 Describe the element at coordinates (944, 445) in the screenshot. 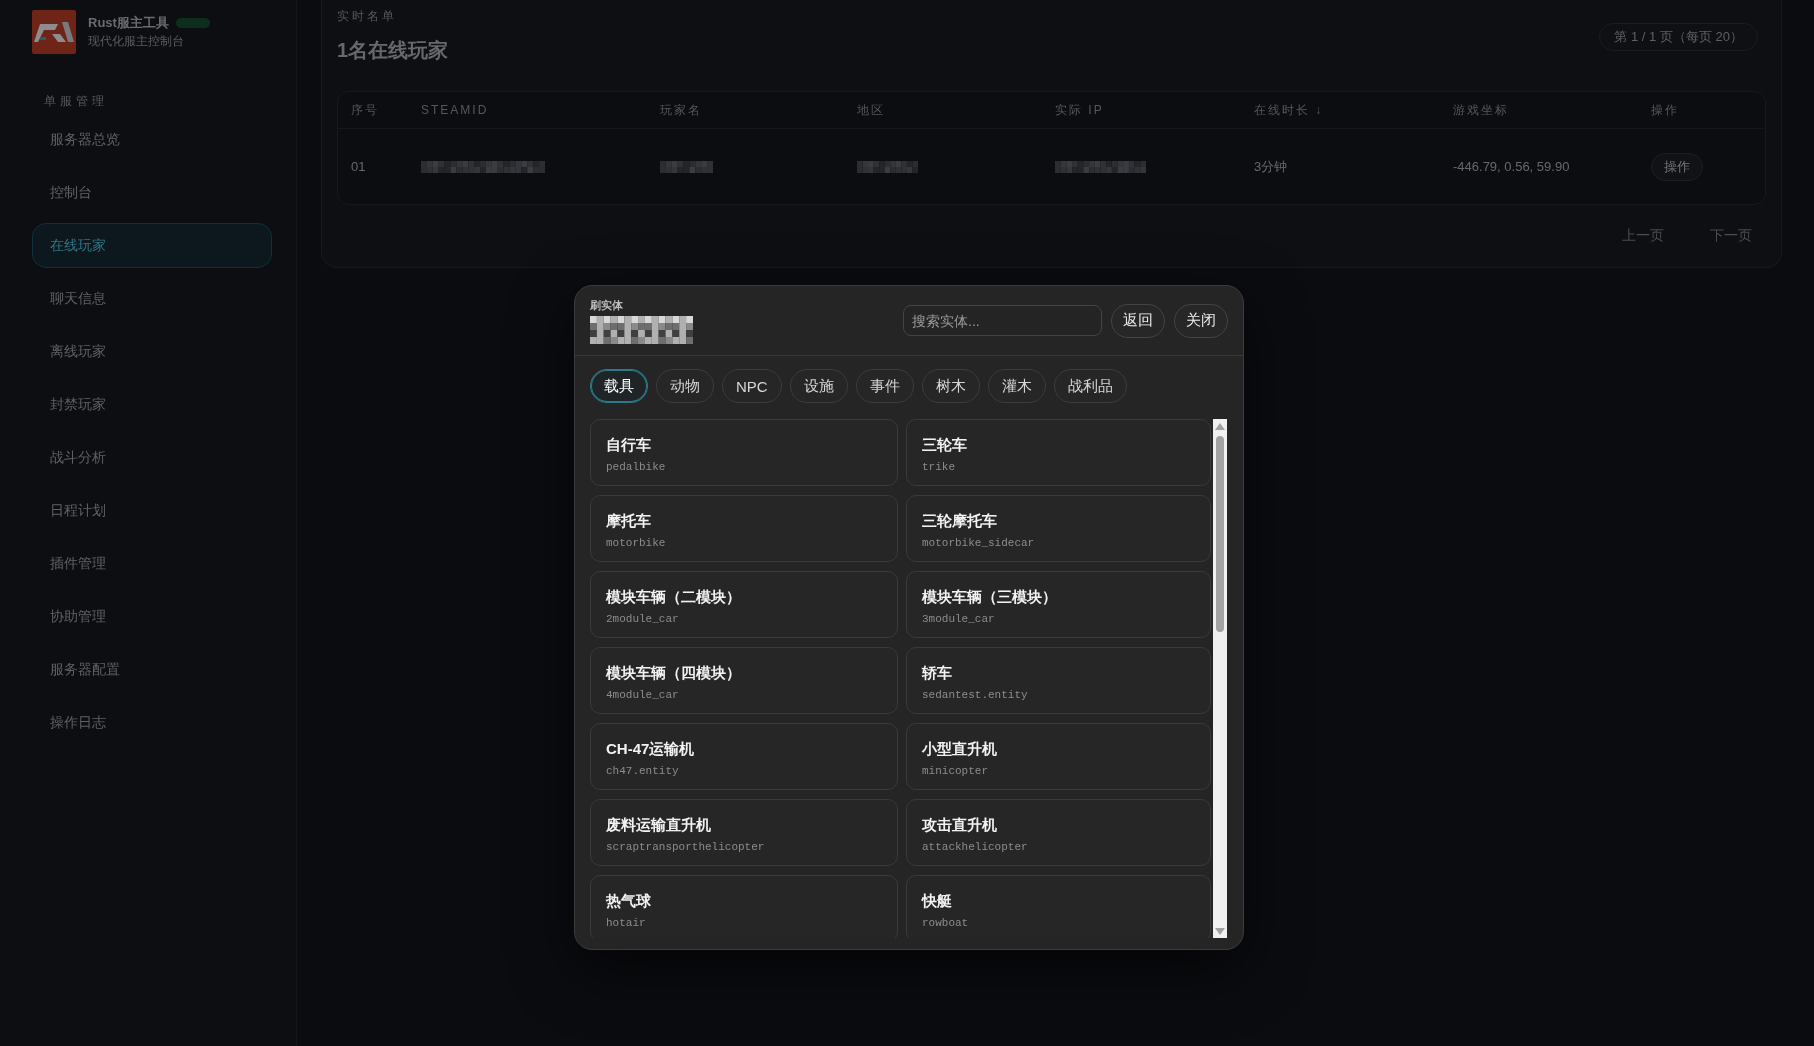

I see `entity-name: 三轮车` at that location.